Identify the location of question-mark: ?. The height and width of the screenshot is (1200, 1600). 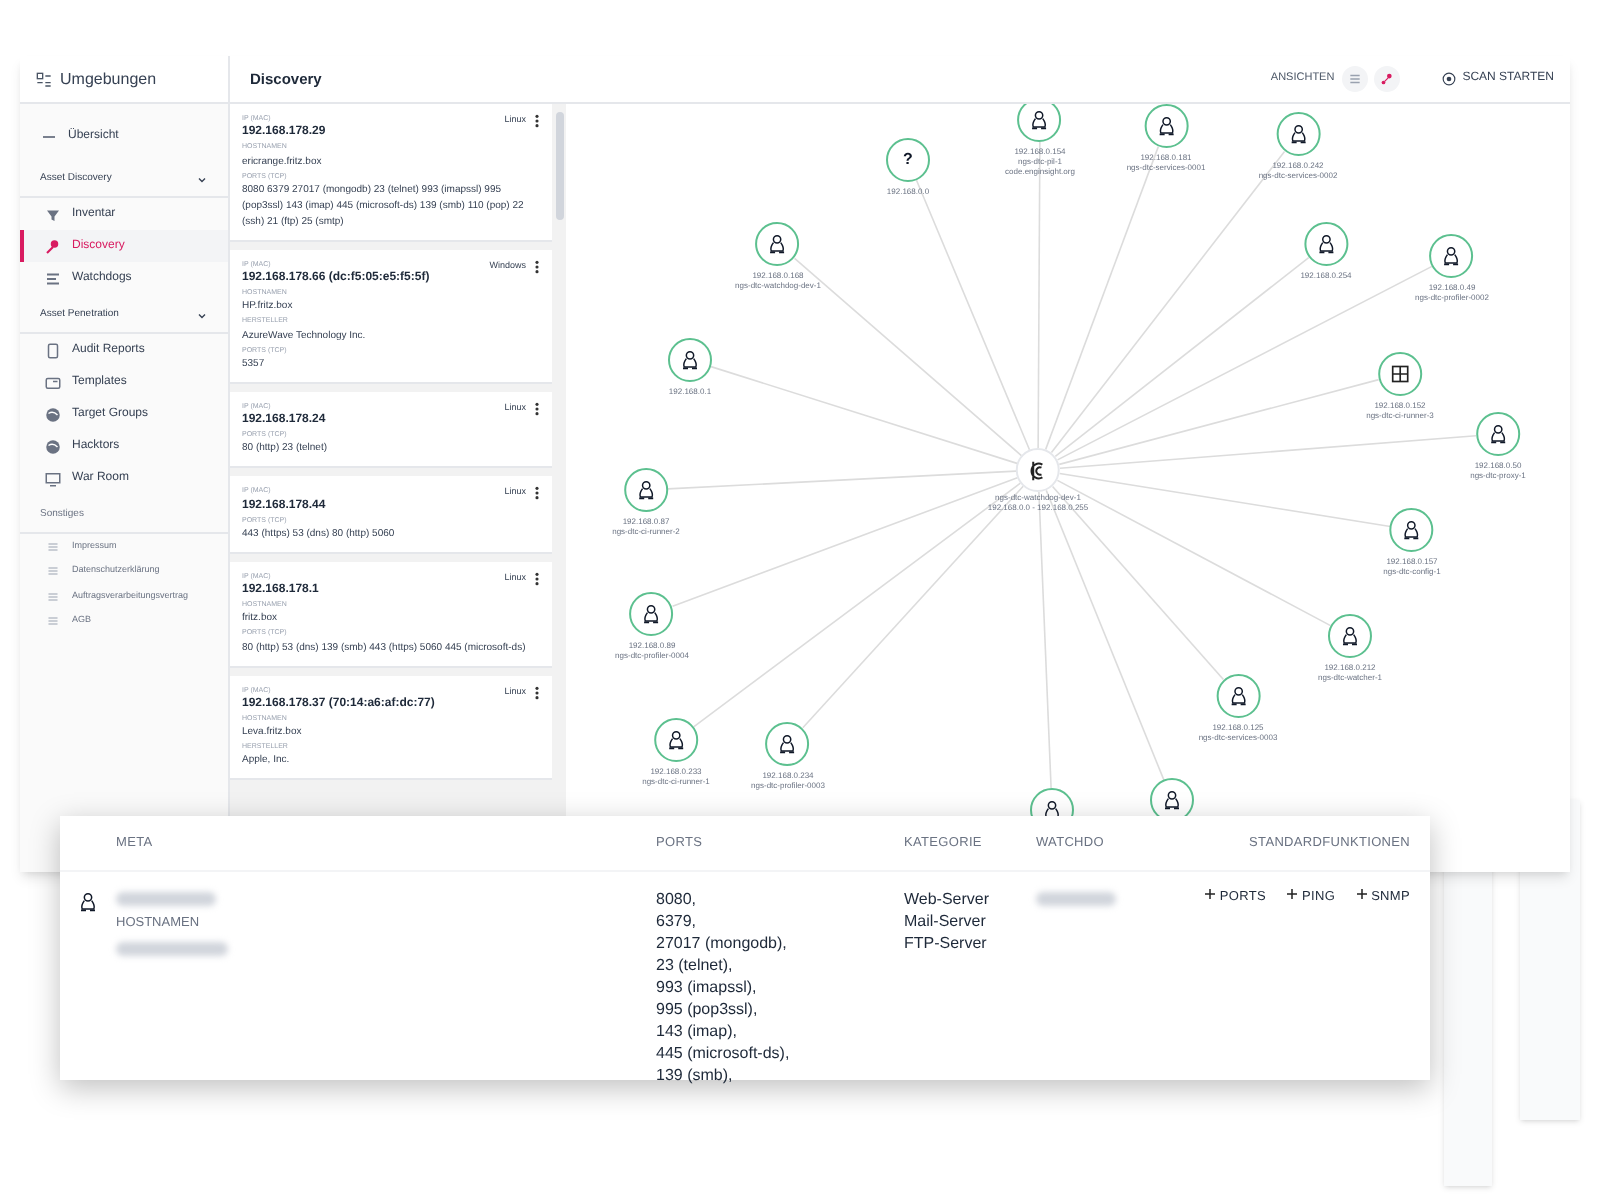
(908, 160).